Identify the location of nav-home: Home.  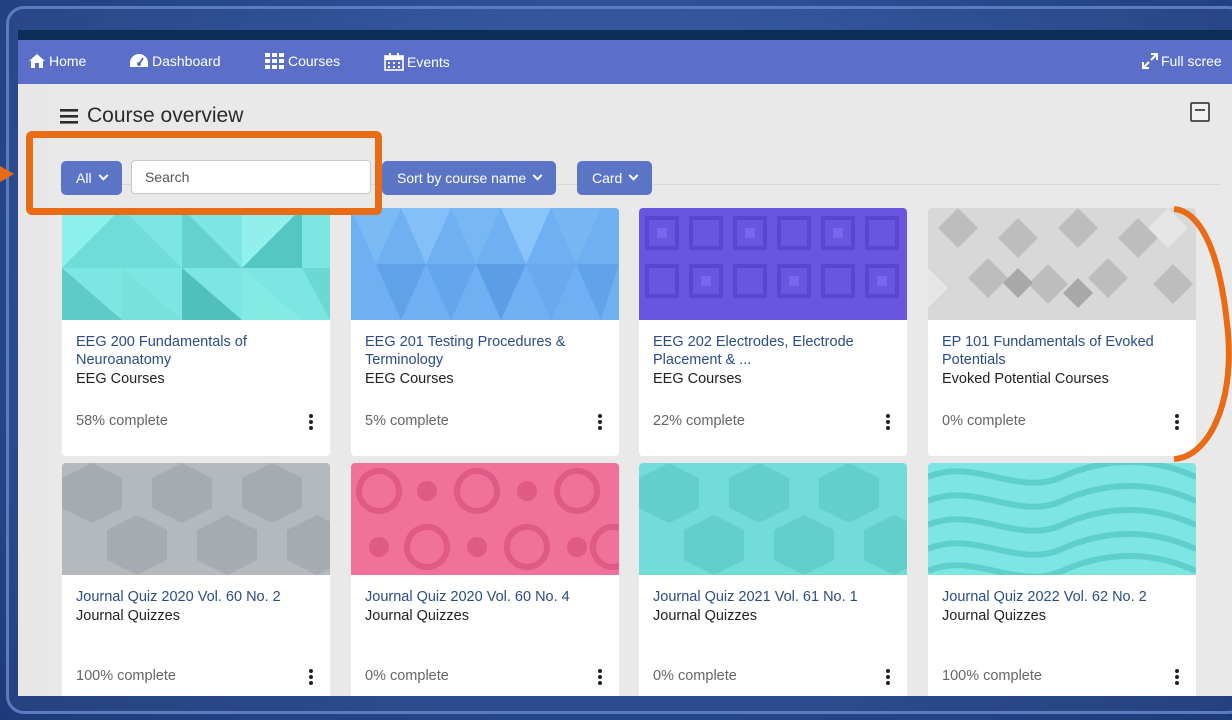
(57, 61).